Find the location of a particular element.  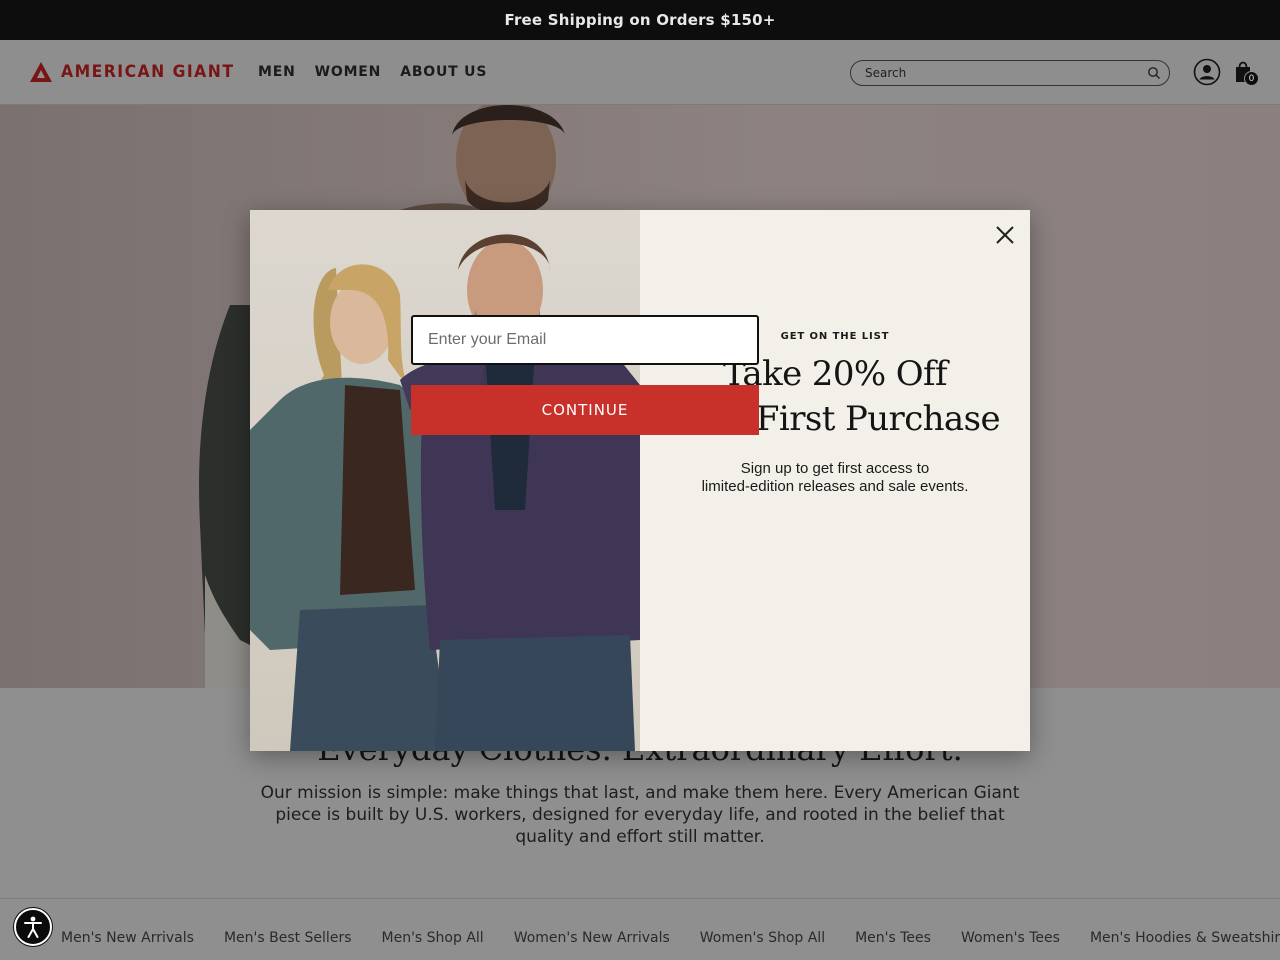

account-icon is located at coordinates (1207, 72).